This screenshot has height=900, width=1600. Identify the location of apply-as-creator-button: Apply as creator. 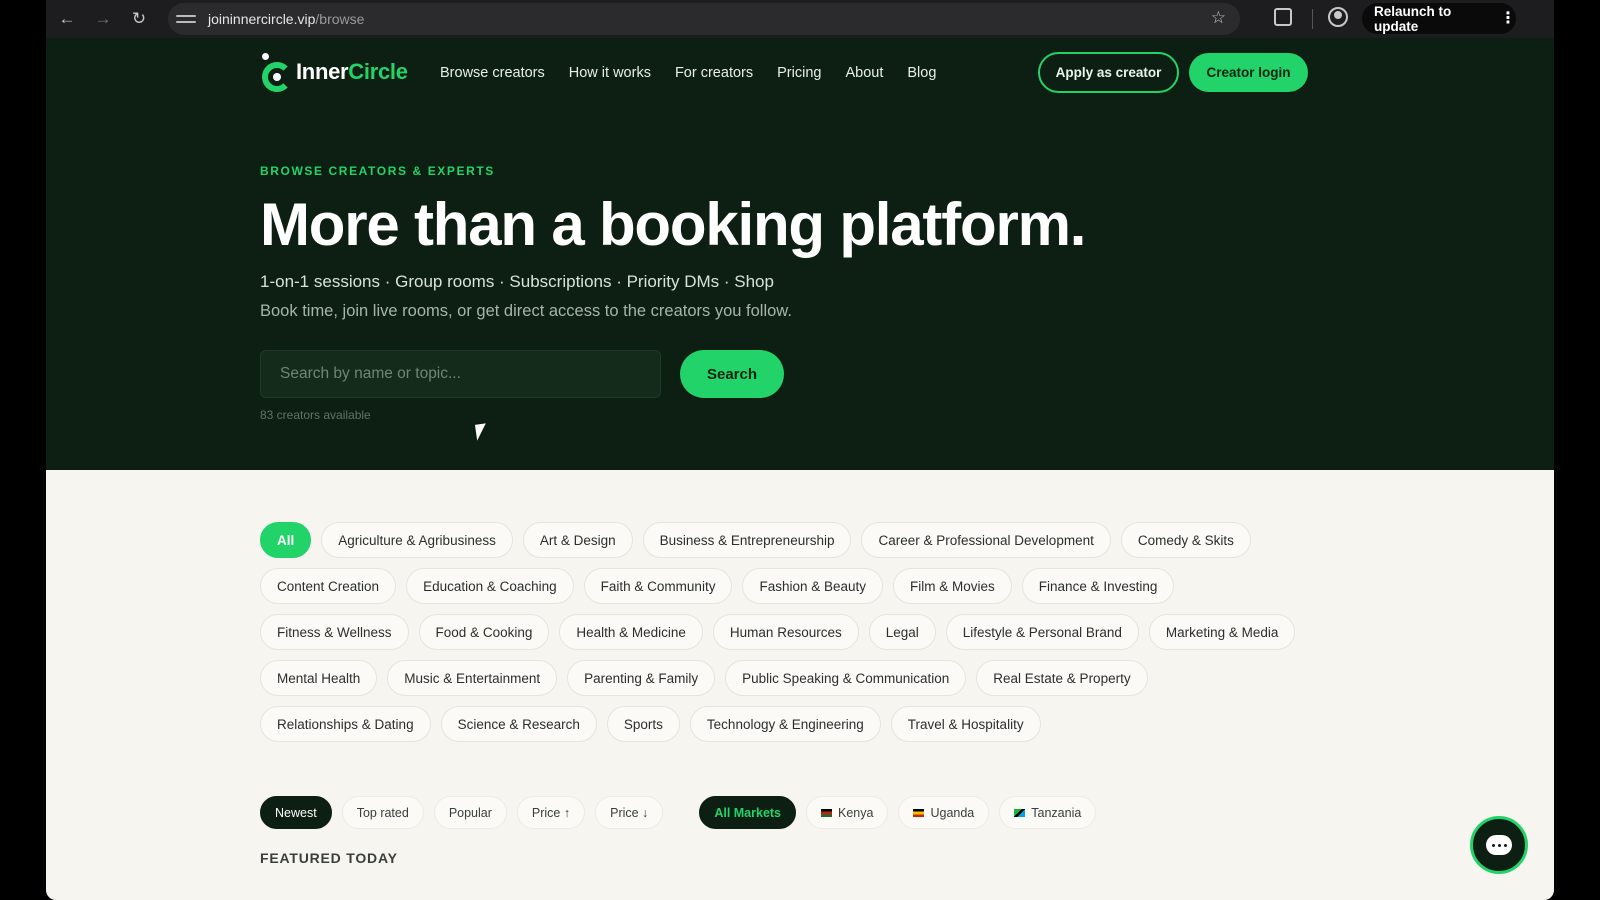
(1108, 72).